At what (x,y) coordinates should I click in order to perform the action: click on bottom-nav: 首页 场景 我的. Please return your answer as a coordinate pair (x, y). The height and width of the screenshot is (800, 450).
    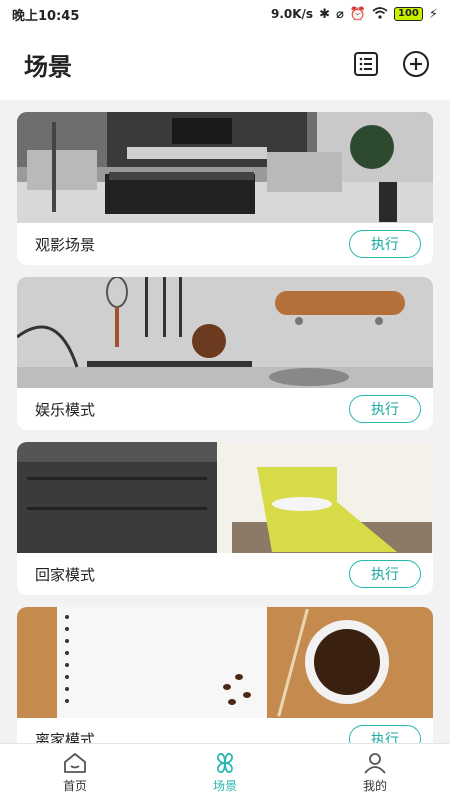
    Looking at the image, I should click on (225, 771).